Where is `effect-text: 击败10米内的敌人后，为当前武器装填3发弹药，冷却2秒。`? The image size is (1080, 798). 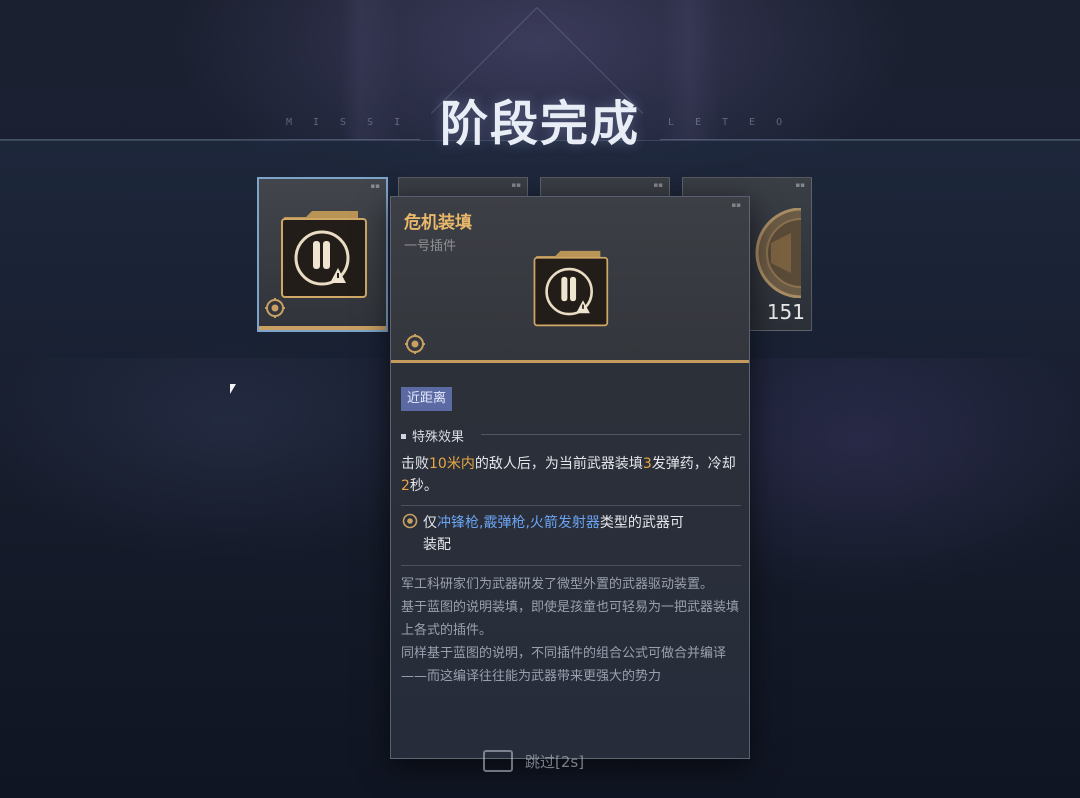 effect-text: 击败10米内的敌人后，为当前武器装填3发弹药，冷却2秒。 is located at coordinates (568, 475).